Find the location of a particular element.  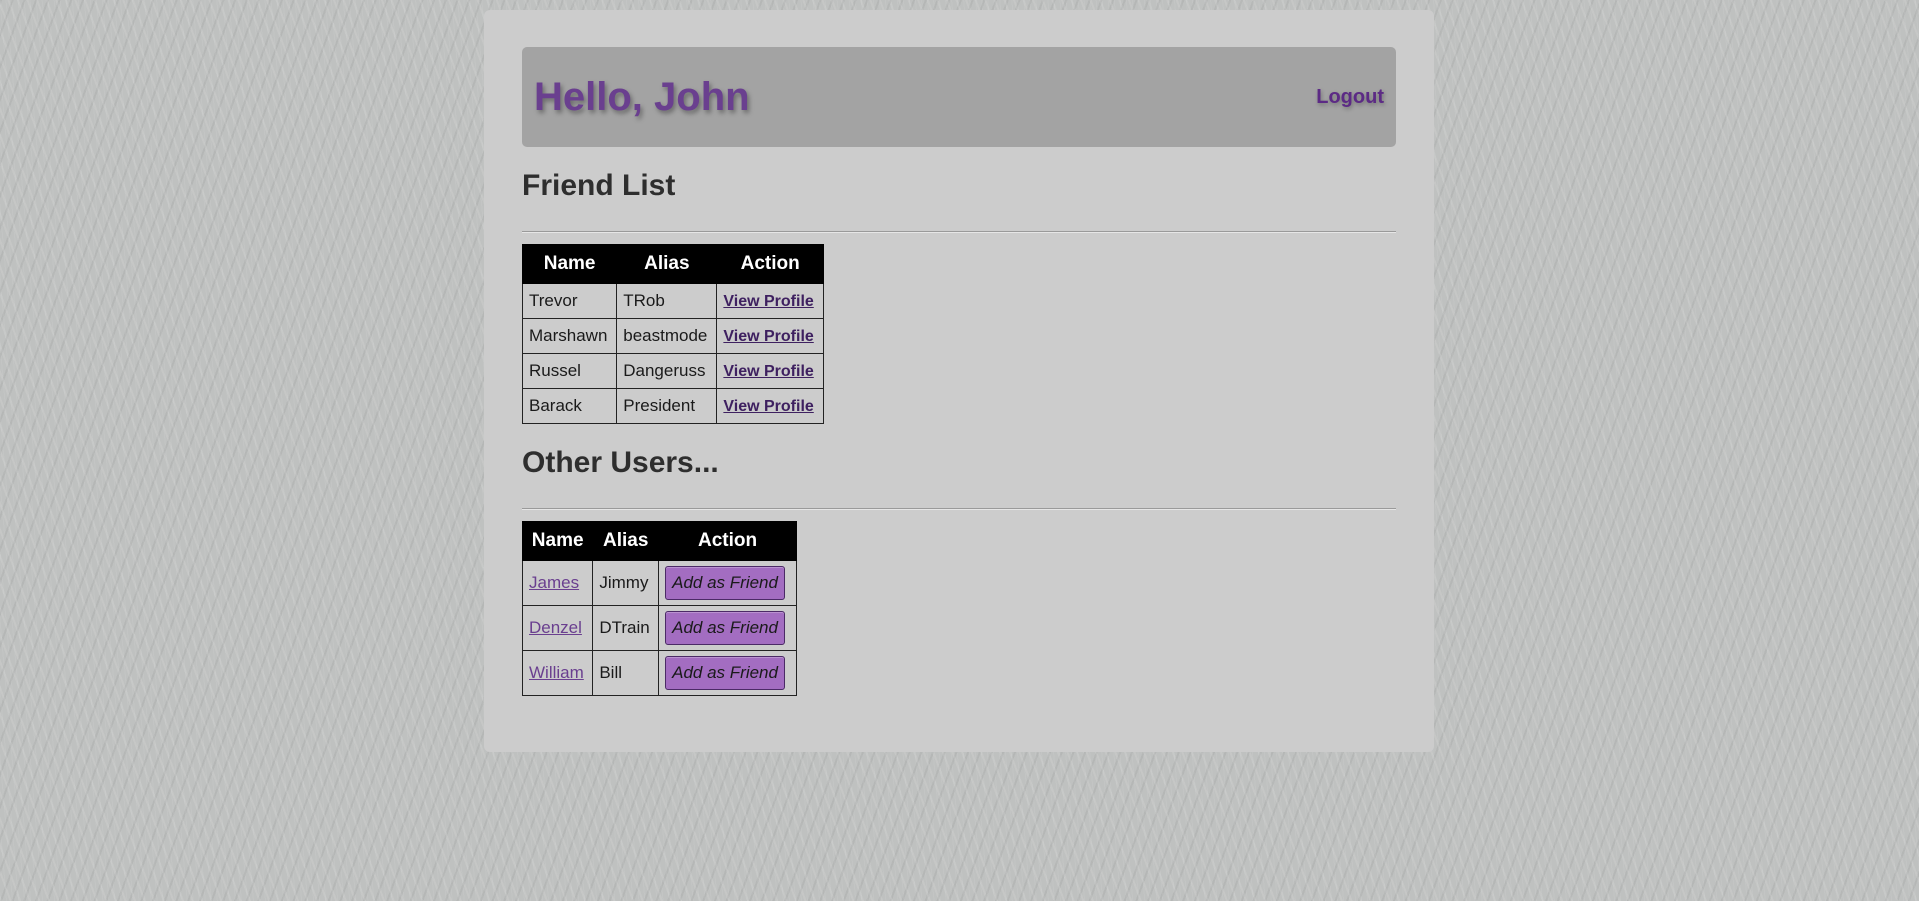

table-row: Barack President View Profile is located at coordinates (672, 406).